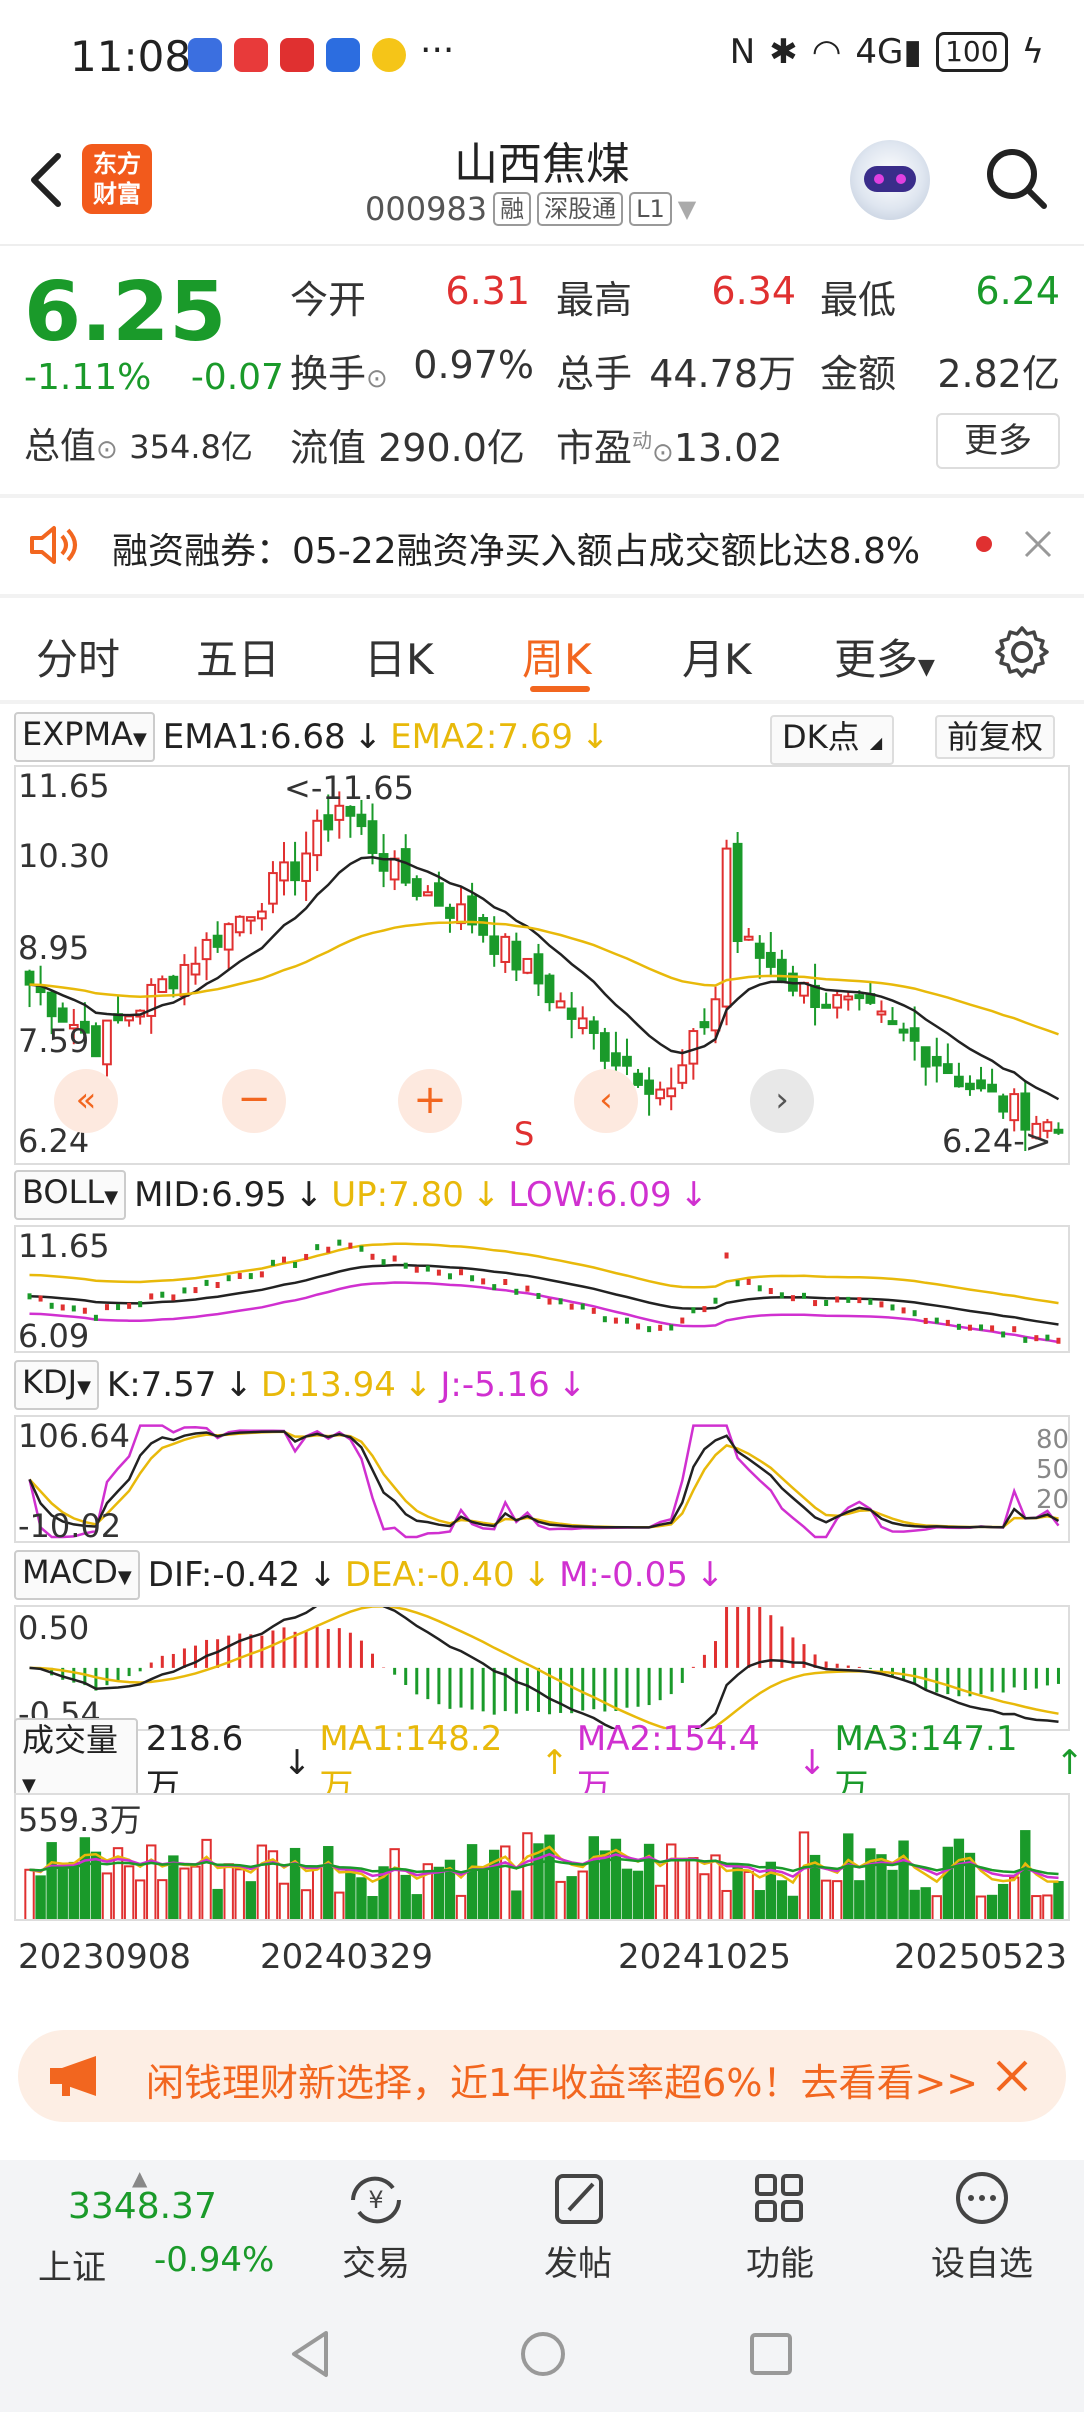 Image resolution: width=1084 pixels, height=2412 pixels. What do you see at coordinates (578, 2227) in the screenshot?
I see `nav-post: 发帖` at bounding box center [578, 2227].